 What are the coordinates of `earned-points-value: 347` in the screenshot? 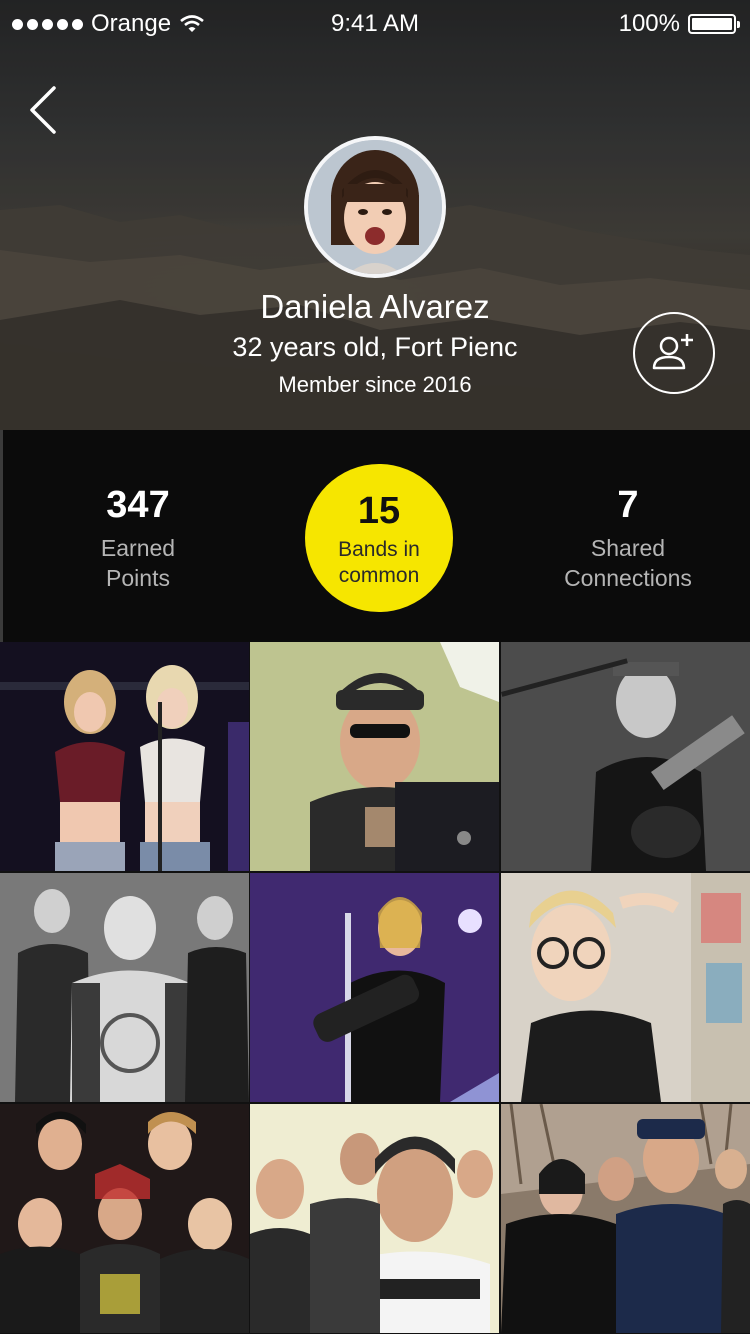 It's located at (138, 505).